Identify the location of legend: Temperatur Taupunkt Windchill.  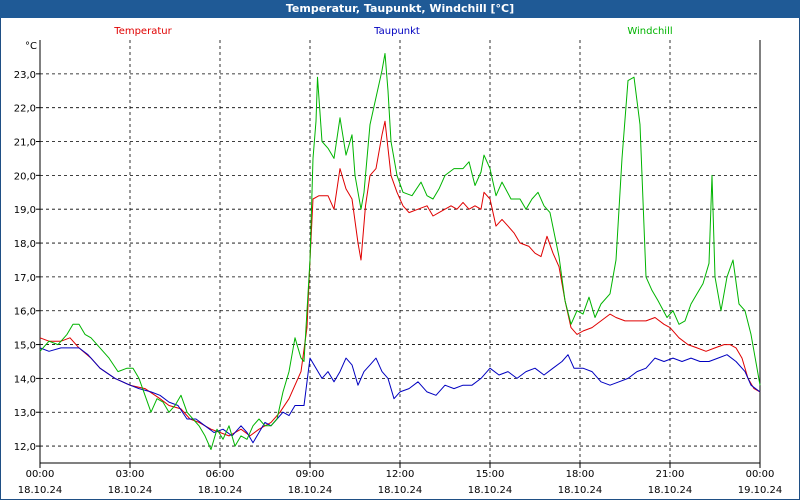
(392, 31).